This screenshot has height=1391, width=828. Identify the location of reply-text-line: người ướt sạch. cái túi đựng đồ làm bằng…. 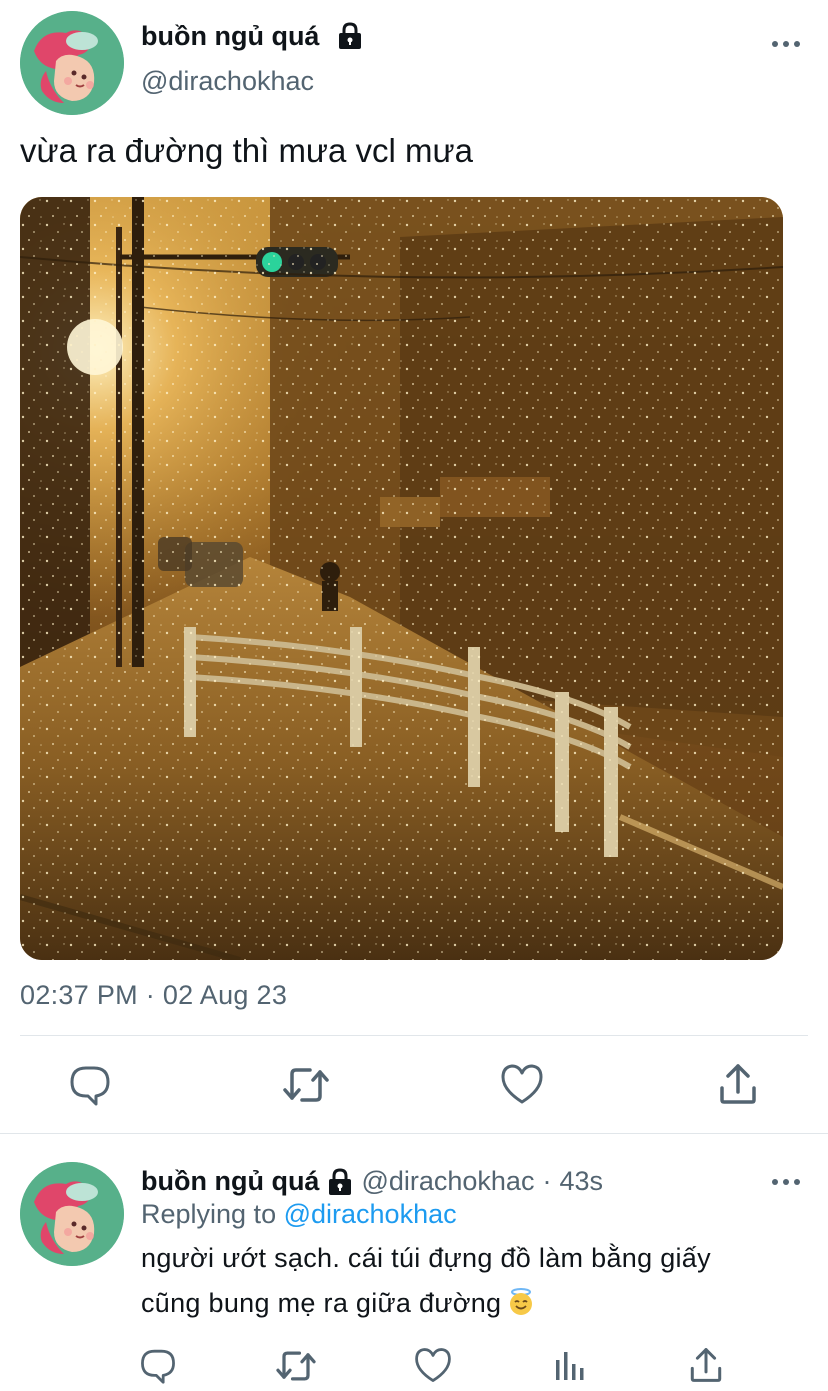
(426, 1258).